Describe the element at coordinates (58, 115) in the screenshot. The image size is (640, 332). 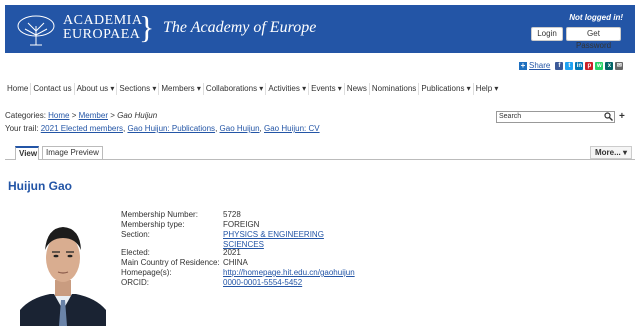
I see `breadcrumb-home-link: Home` at that location.